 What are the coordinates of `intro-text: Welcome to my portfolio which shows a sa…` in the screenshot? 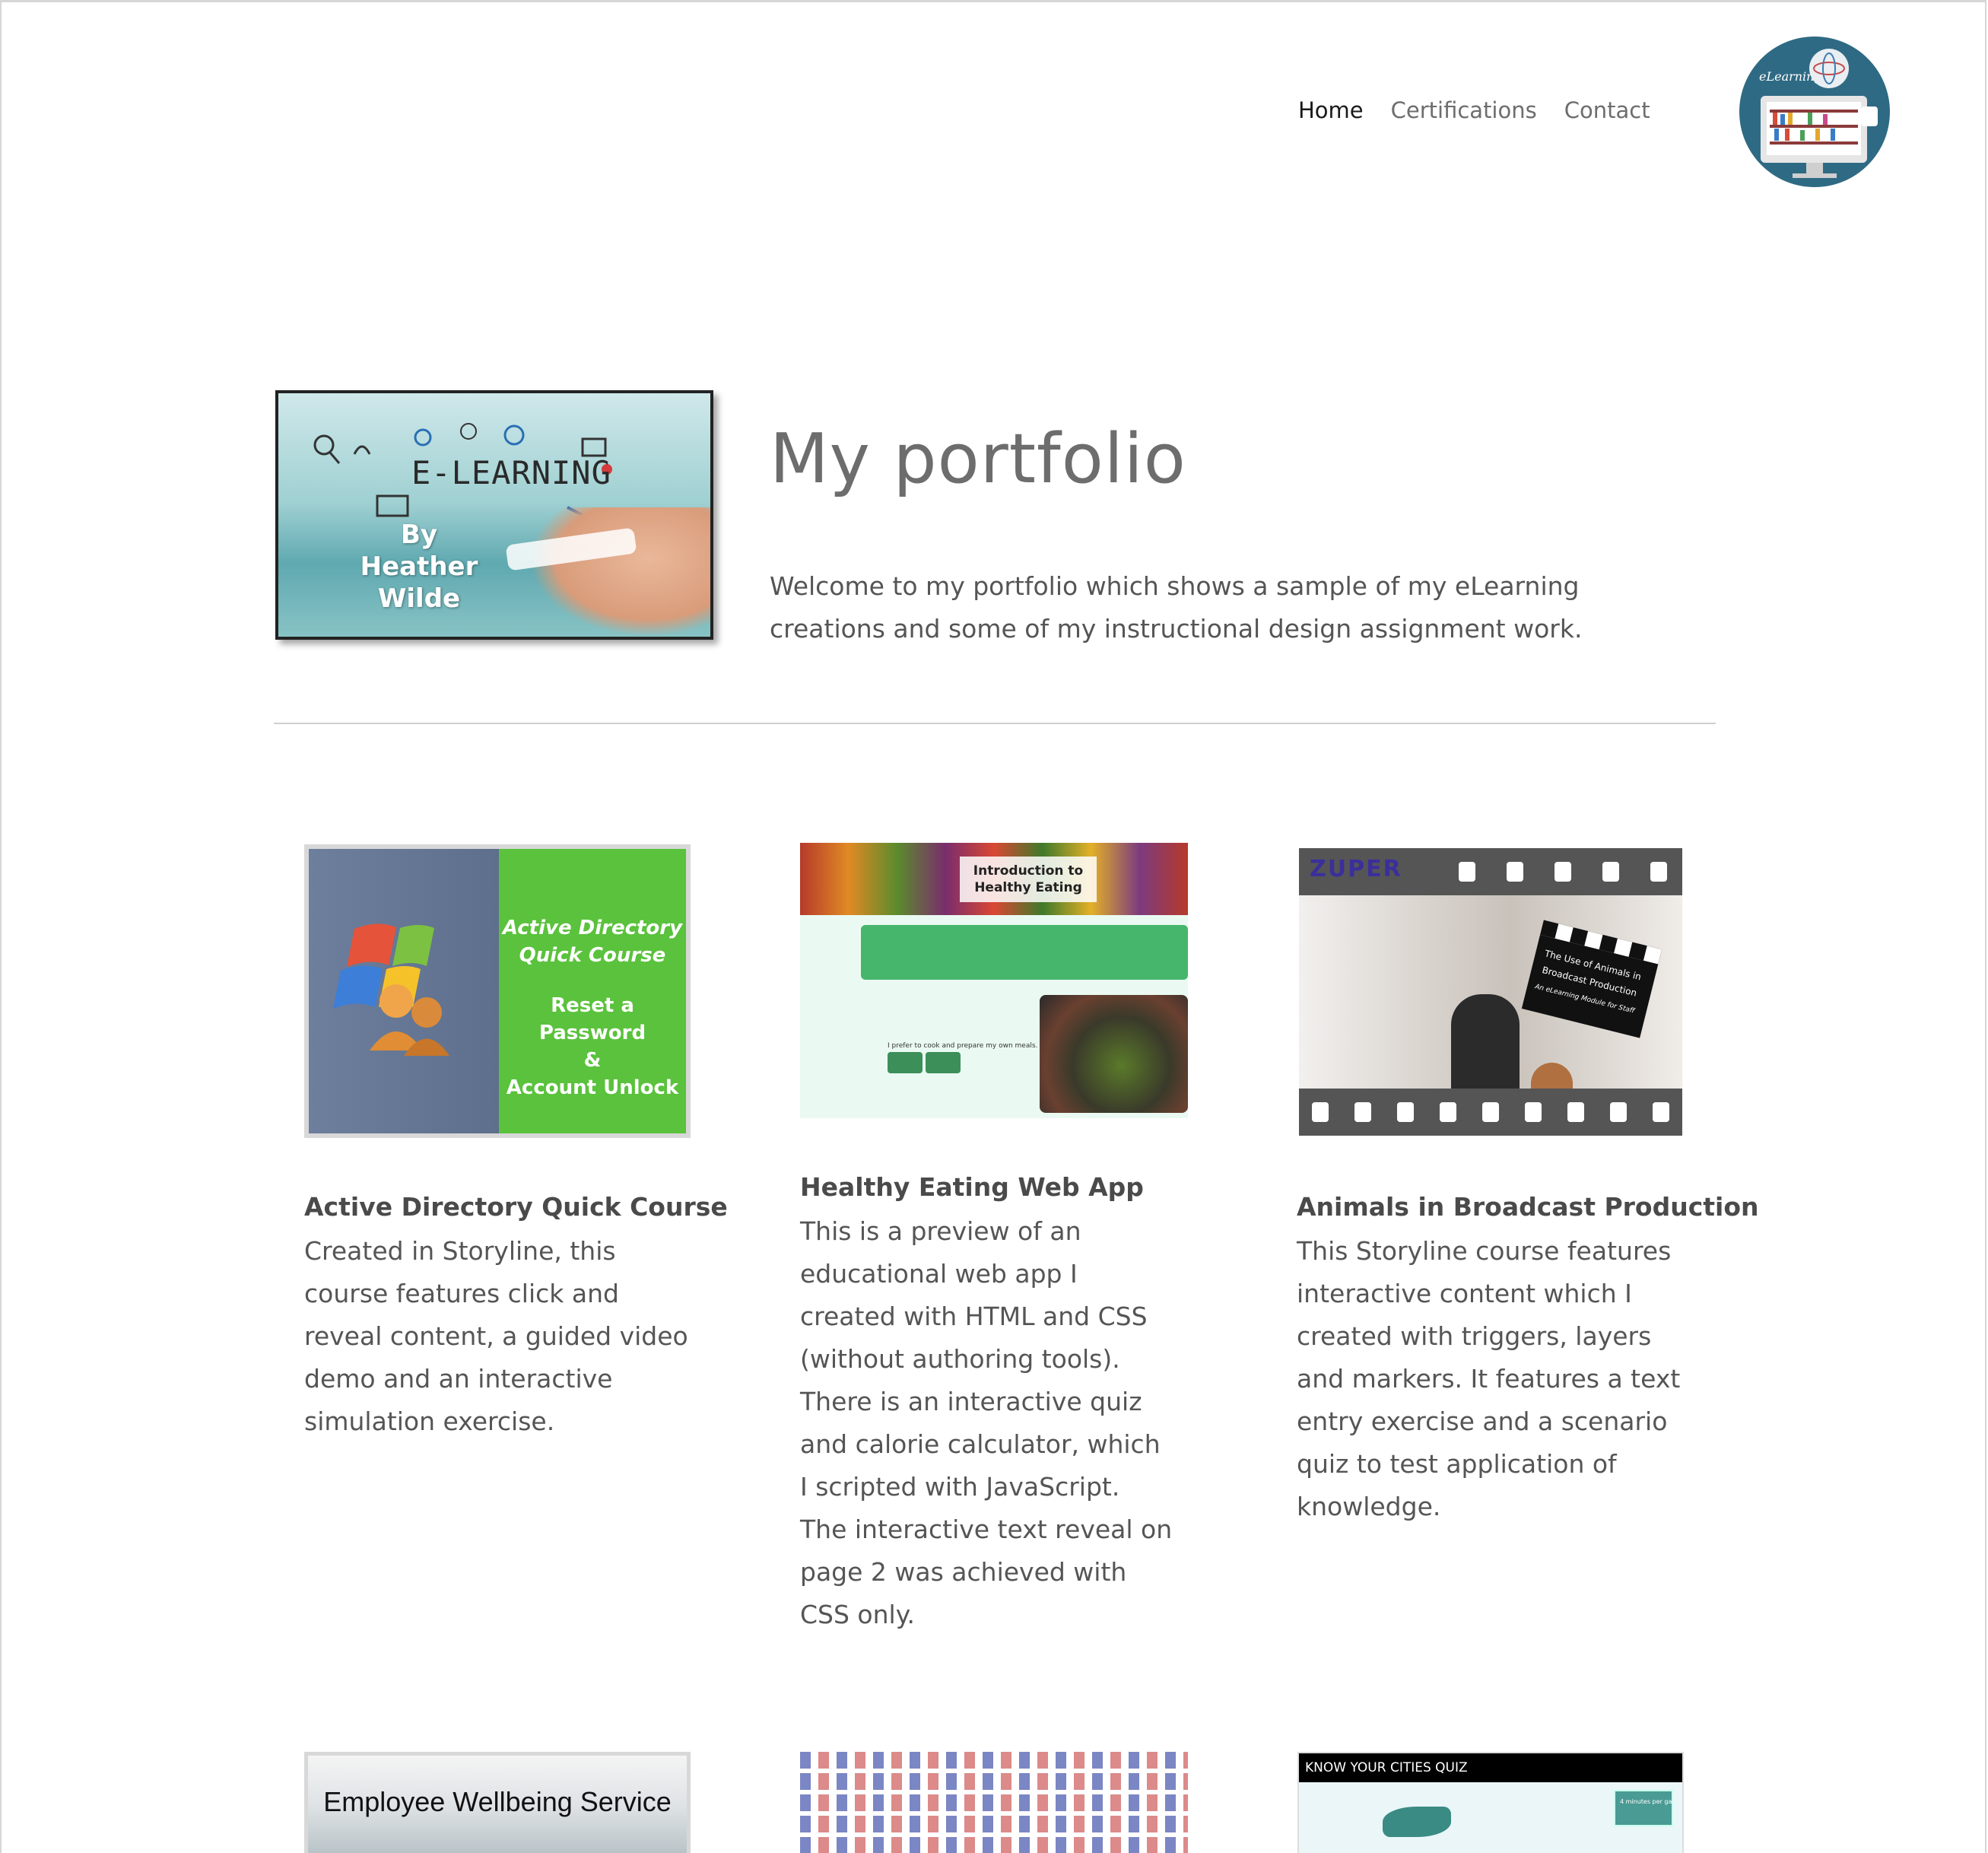 It's located at (1176, 607).